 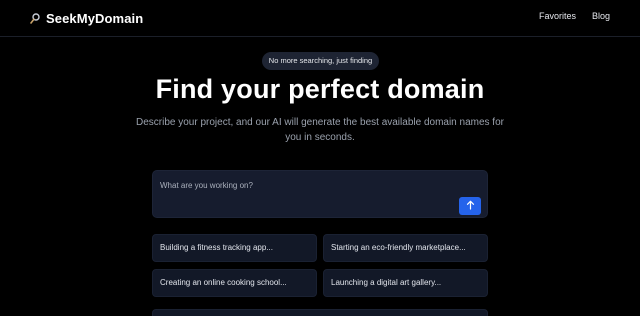 What do you see at coordinates (320, 194) in the screenshot?
I see `project-prompt-box` at bounding box center [320, 194].